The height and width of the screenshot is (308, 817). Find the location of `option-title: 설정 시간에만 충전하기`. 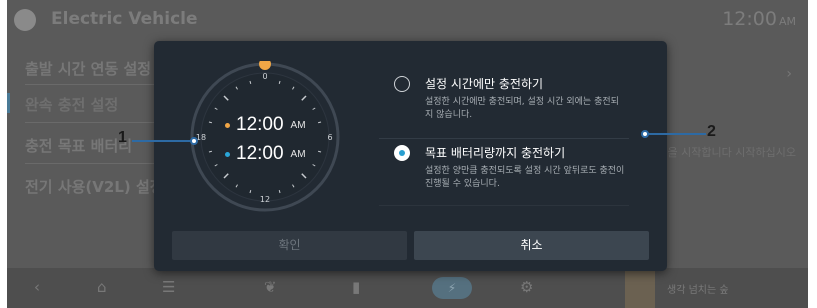

option-title: 설정 시간에만 충전하기 is located at coordinates (484, 84).